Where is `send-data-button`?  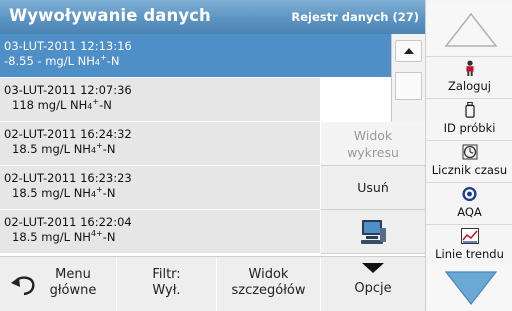
send-data-button is located at coordinates (373, 232).